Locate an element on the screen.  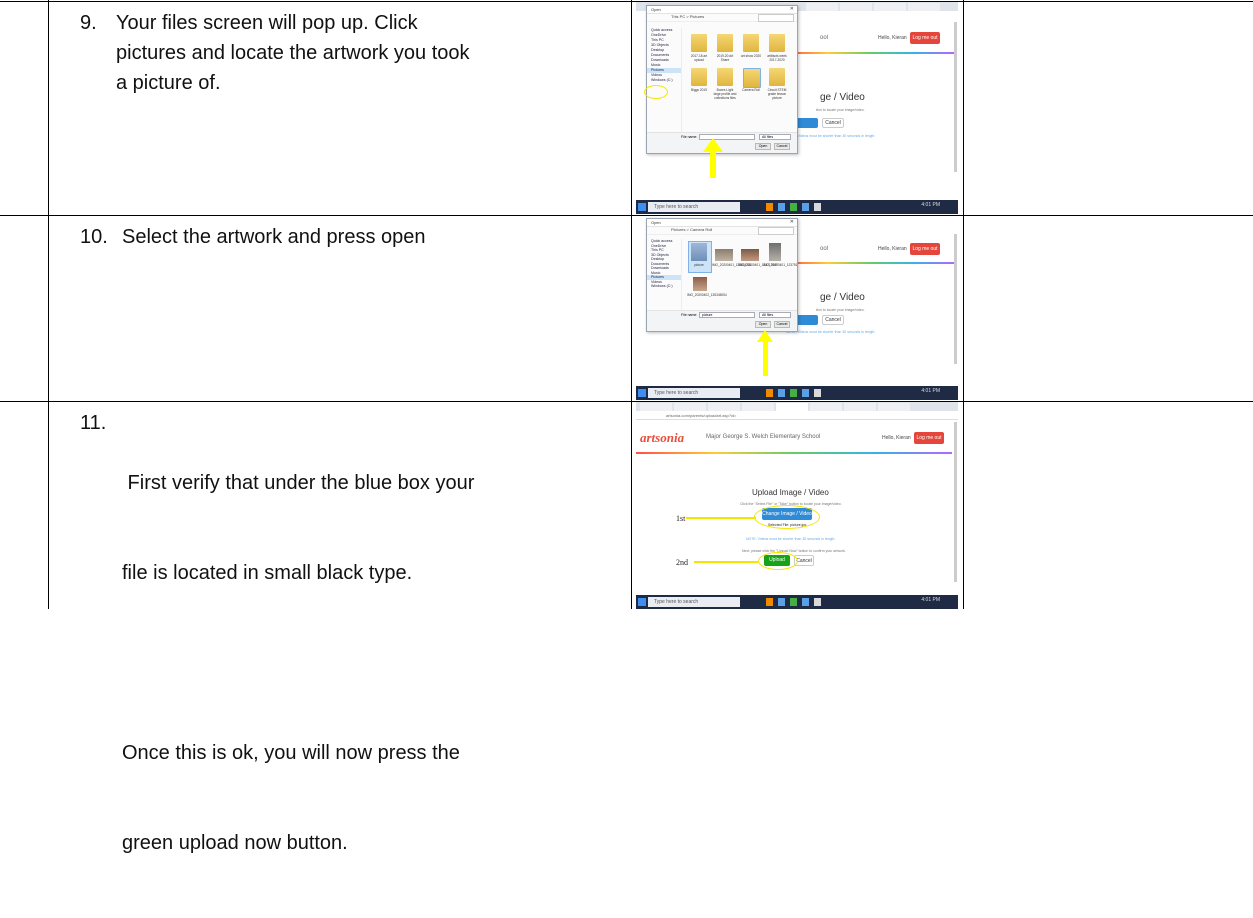
step-number: 9. is located at coordinates (88, 23).